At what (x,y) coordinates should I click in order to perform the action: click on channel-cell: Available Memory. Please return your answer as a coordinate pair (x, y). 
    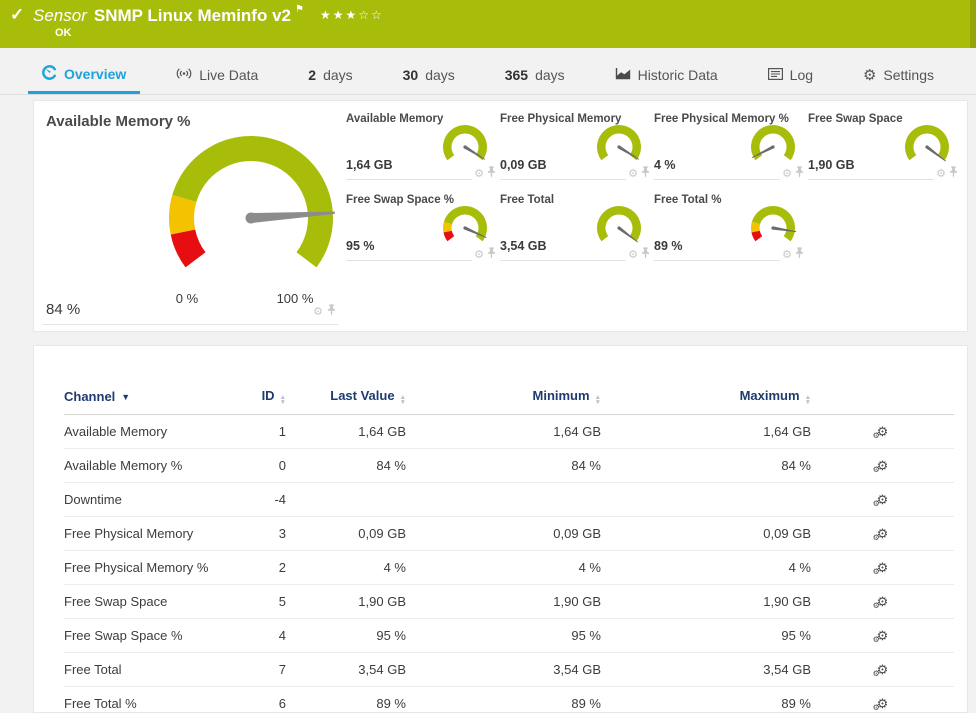
    Looking at the image, I should click on (154, 431).